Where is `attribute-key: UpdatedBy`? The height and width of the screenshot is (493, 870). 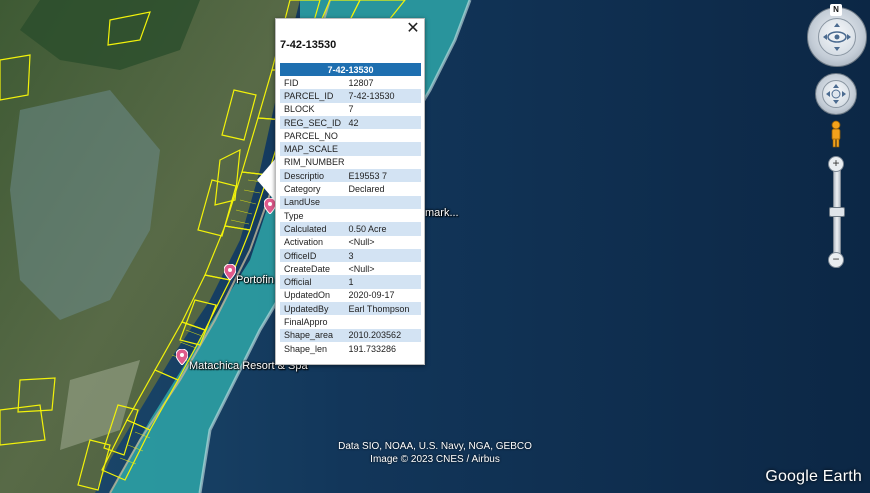
attribute-key: UpdatedBy is located at coordinates (312, 309).